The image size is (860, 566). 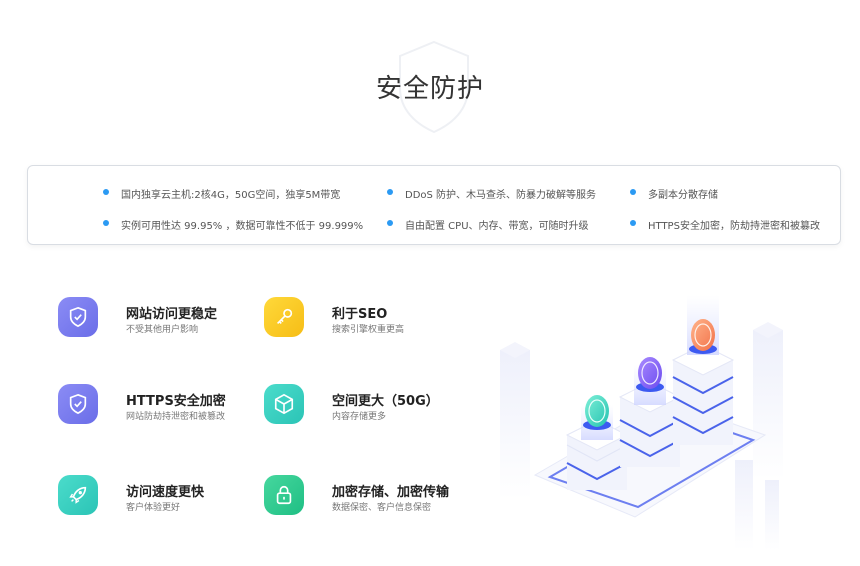 I want to click on feature-text: 国内独享云主机:2核4G，50G空间，独享5M带宽, so click(x=231, y=195).